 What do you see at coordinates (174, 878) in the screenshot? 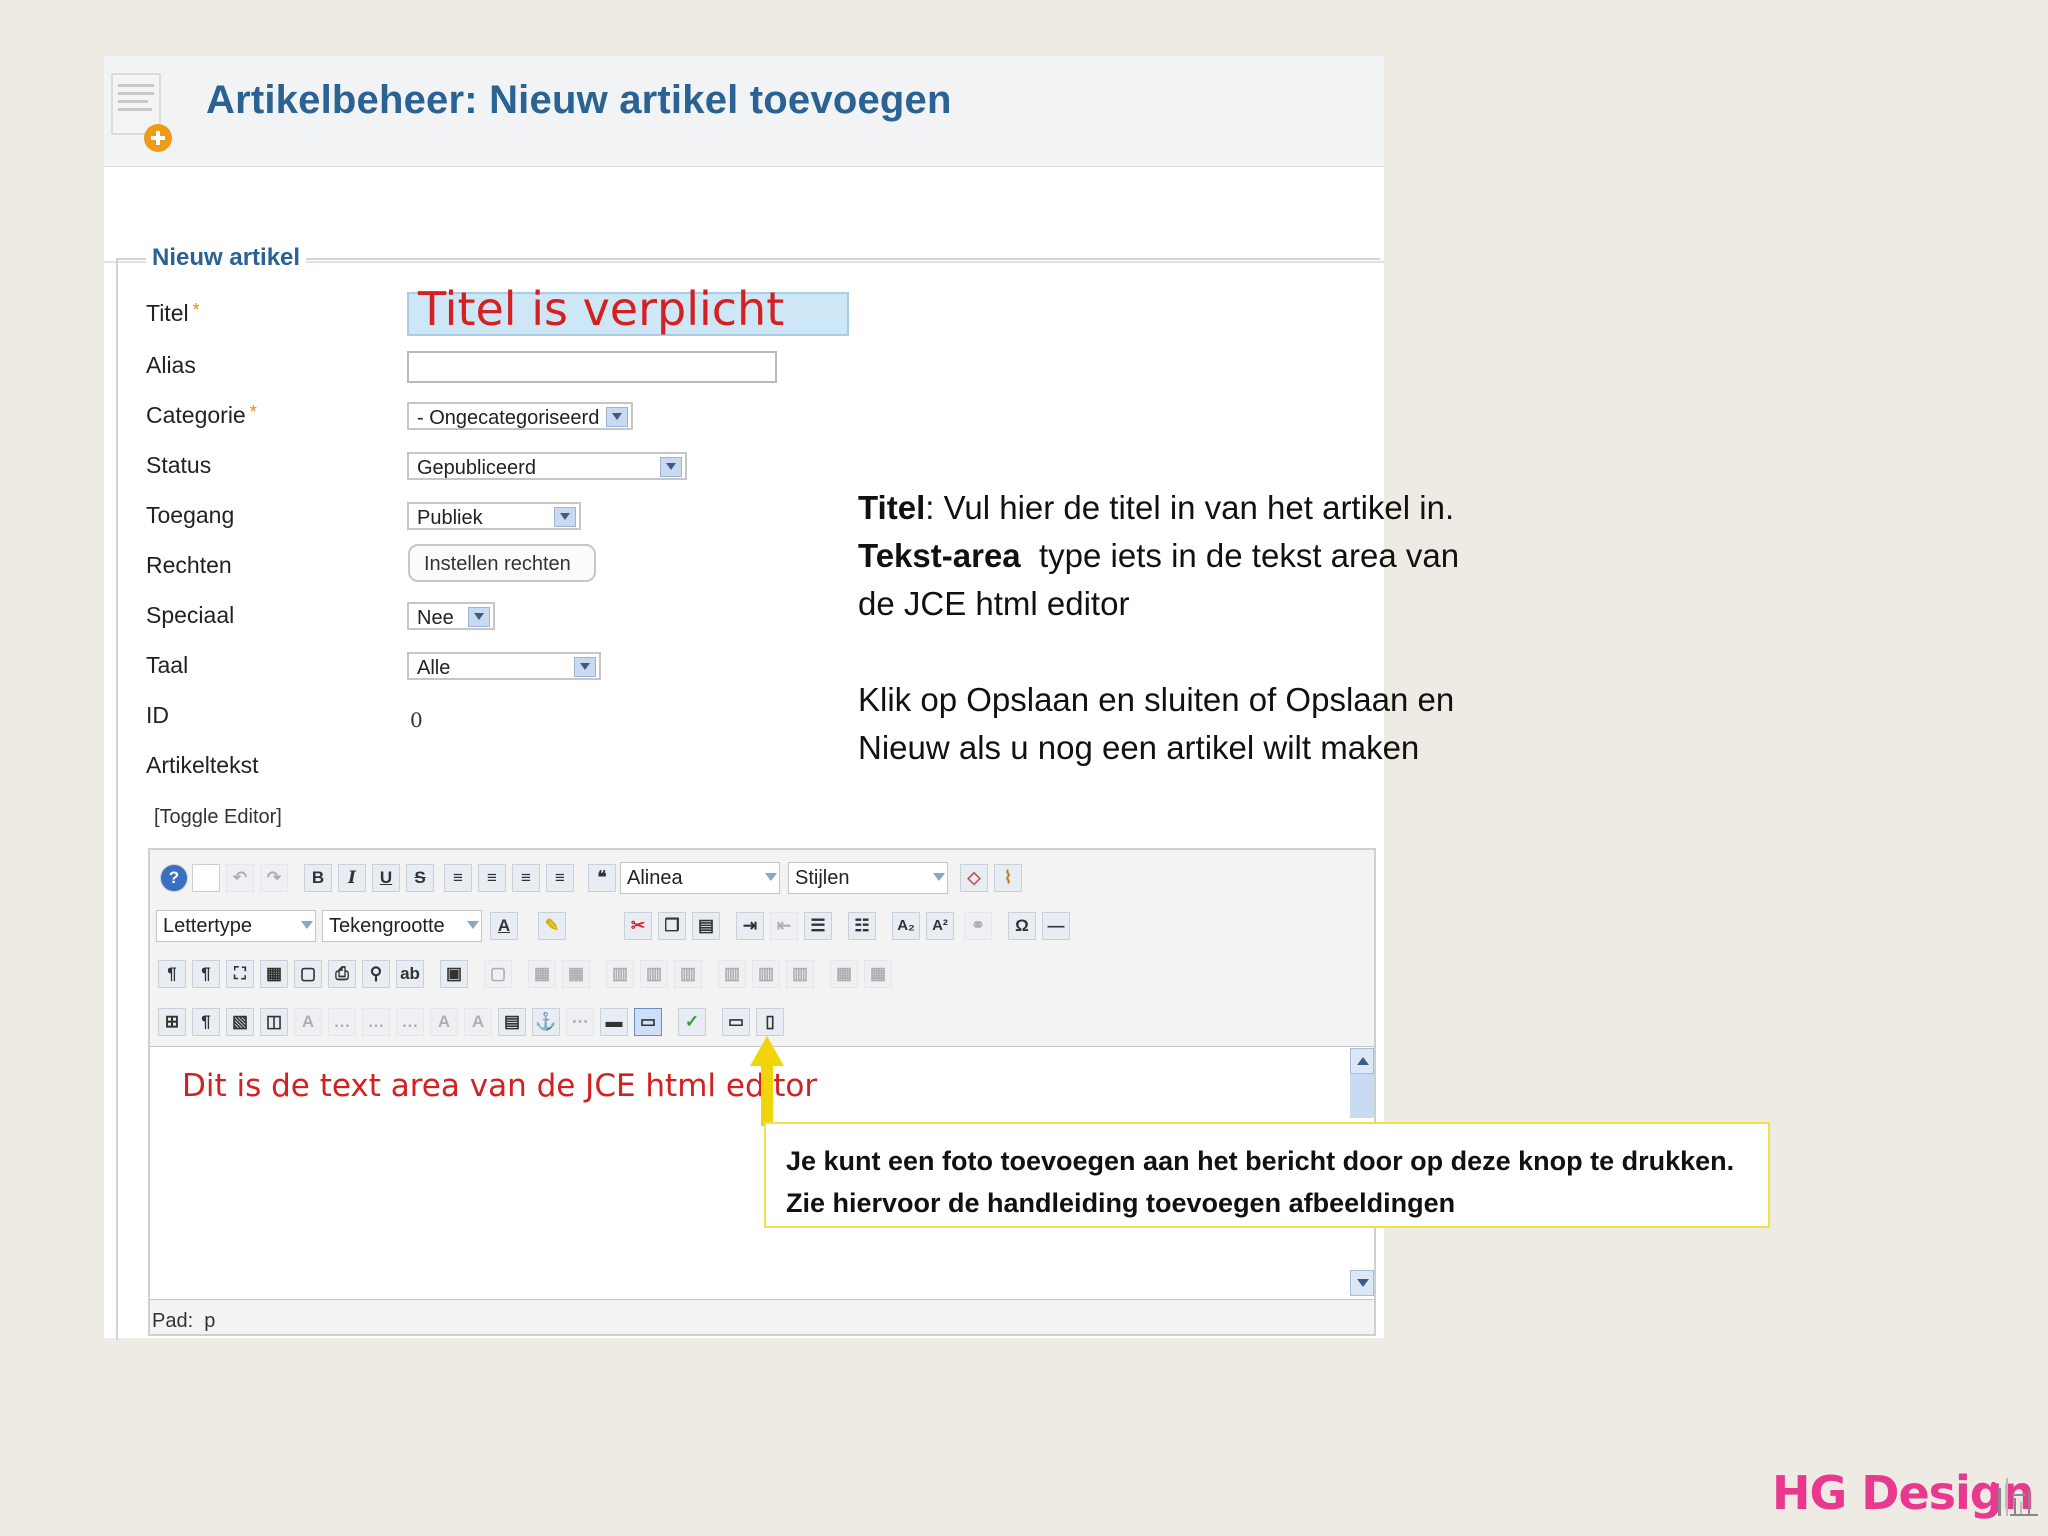
I see `help-icon: ?` at bounding box center [174, 878].